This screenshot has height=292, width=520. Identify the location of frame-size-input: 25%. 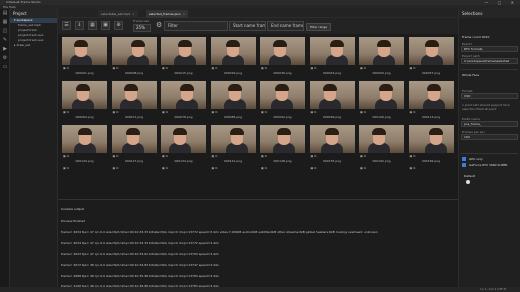
(142, 28).